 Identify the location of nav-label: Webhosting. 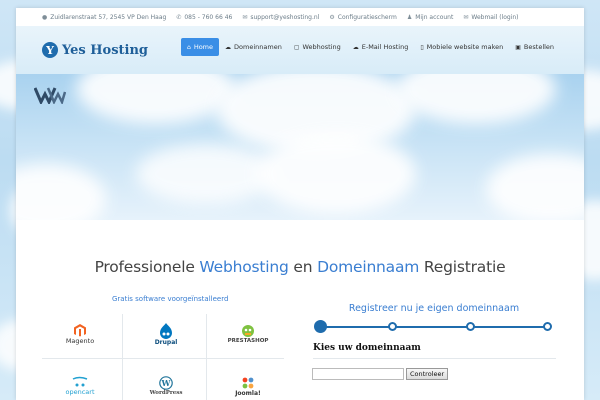
(321, 47).